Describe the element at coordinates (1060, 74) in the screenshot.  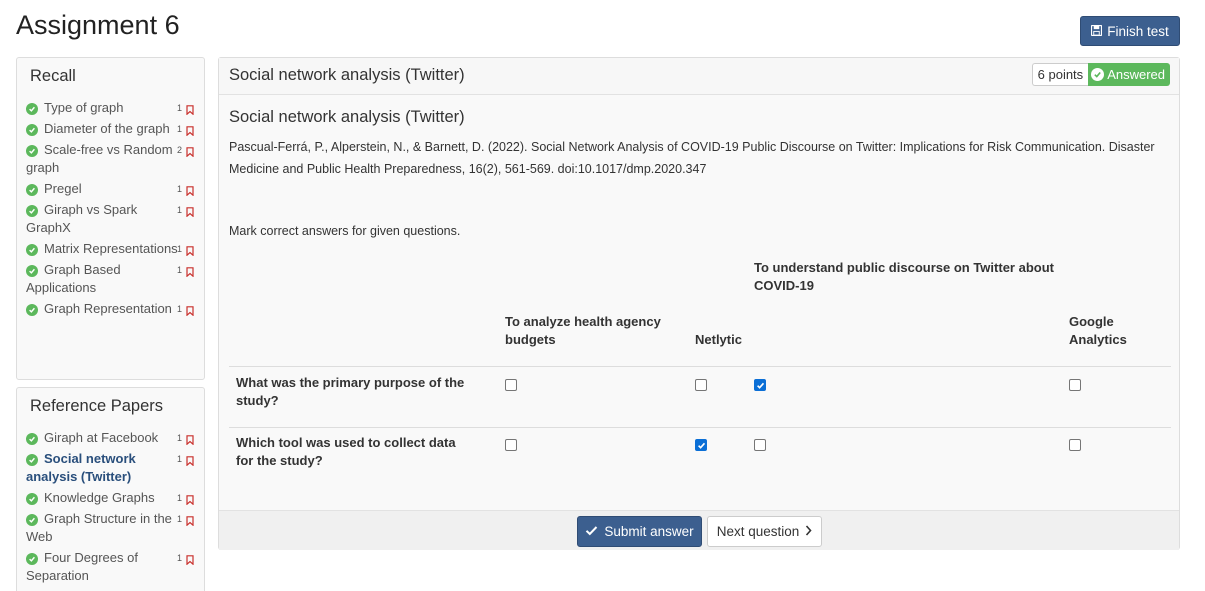
I see `points-badge: 6 points` at that location.